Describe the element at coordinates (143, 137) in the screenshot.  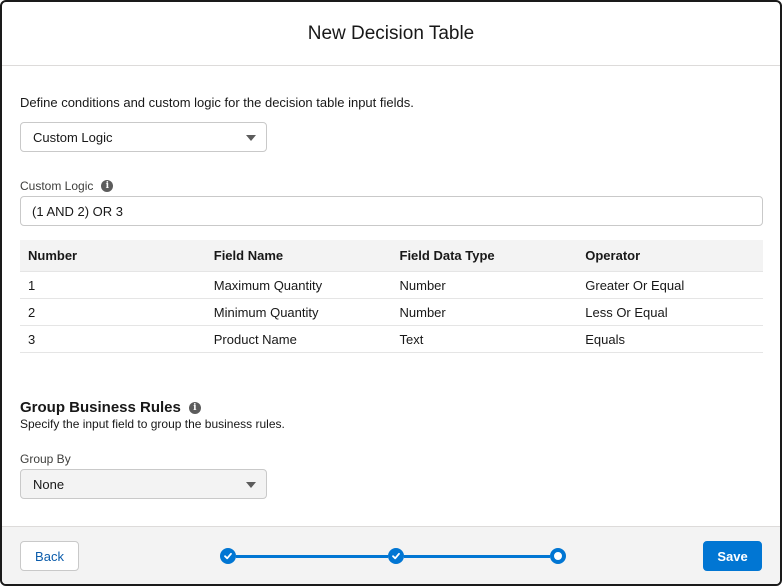
I see `logic-type-select: Custom Logic` at that location.